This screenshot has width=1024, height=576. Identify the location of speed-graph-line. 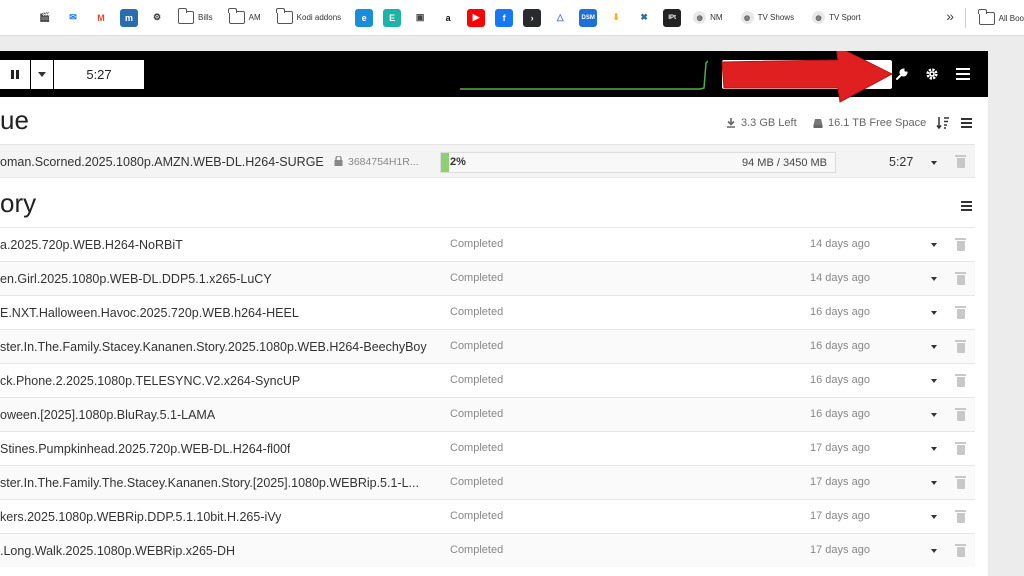
(584, 75).